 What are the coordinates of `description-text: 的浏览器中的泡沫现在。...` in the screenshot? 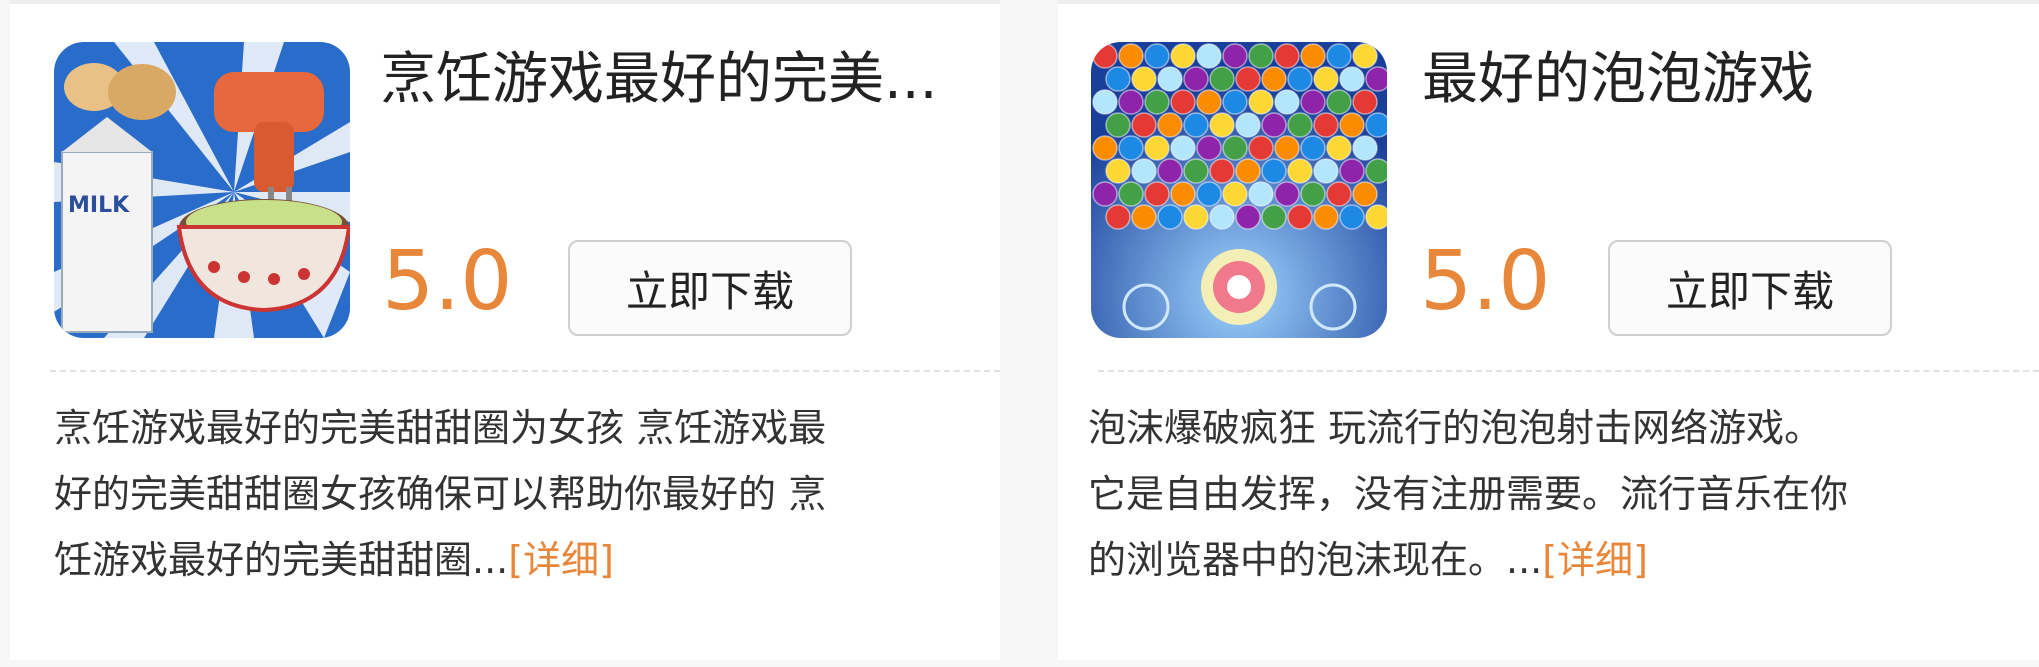 It's located at (1315, 560).